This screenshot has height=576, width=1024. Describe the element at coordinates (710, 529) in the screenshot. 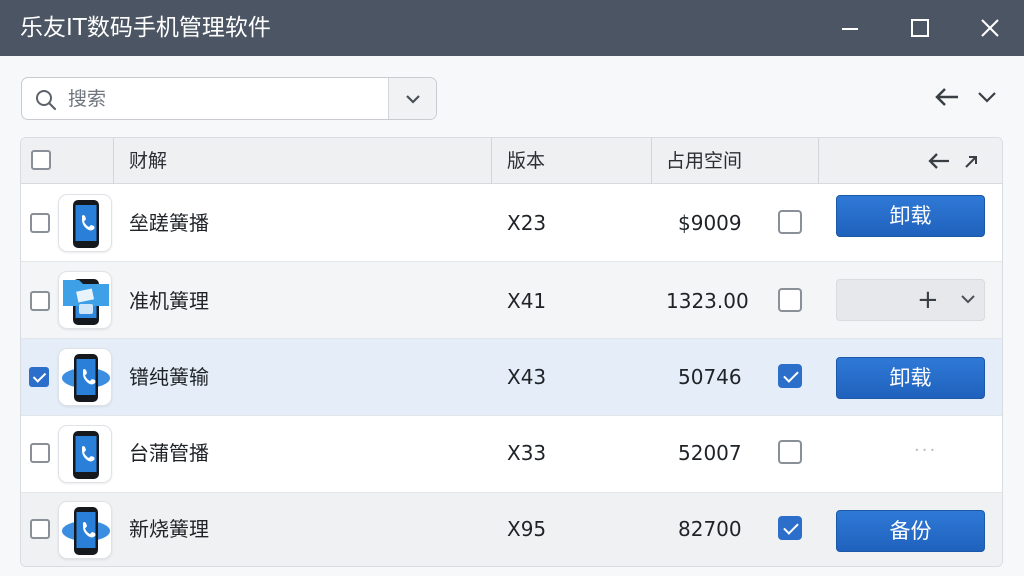

I see `app-space: 82700` at that location.